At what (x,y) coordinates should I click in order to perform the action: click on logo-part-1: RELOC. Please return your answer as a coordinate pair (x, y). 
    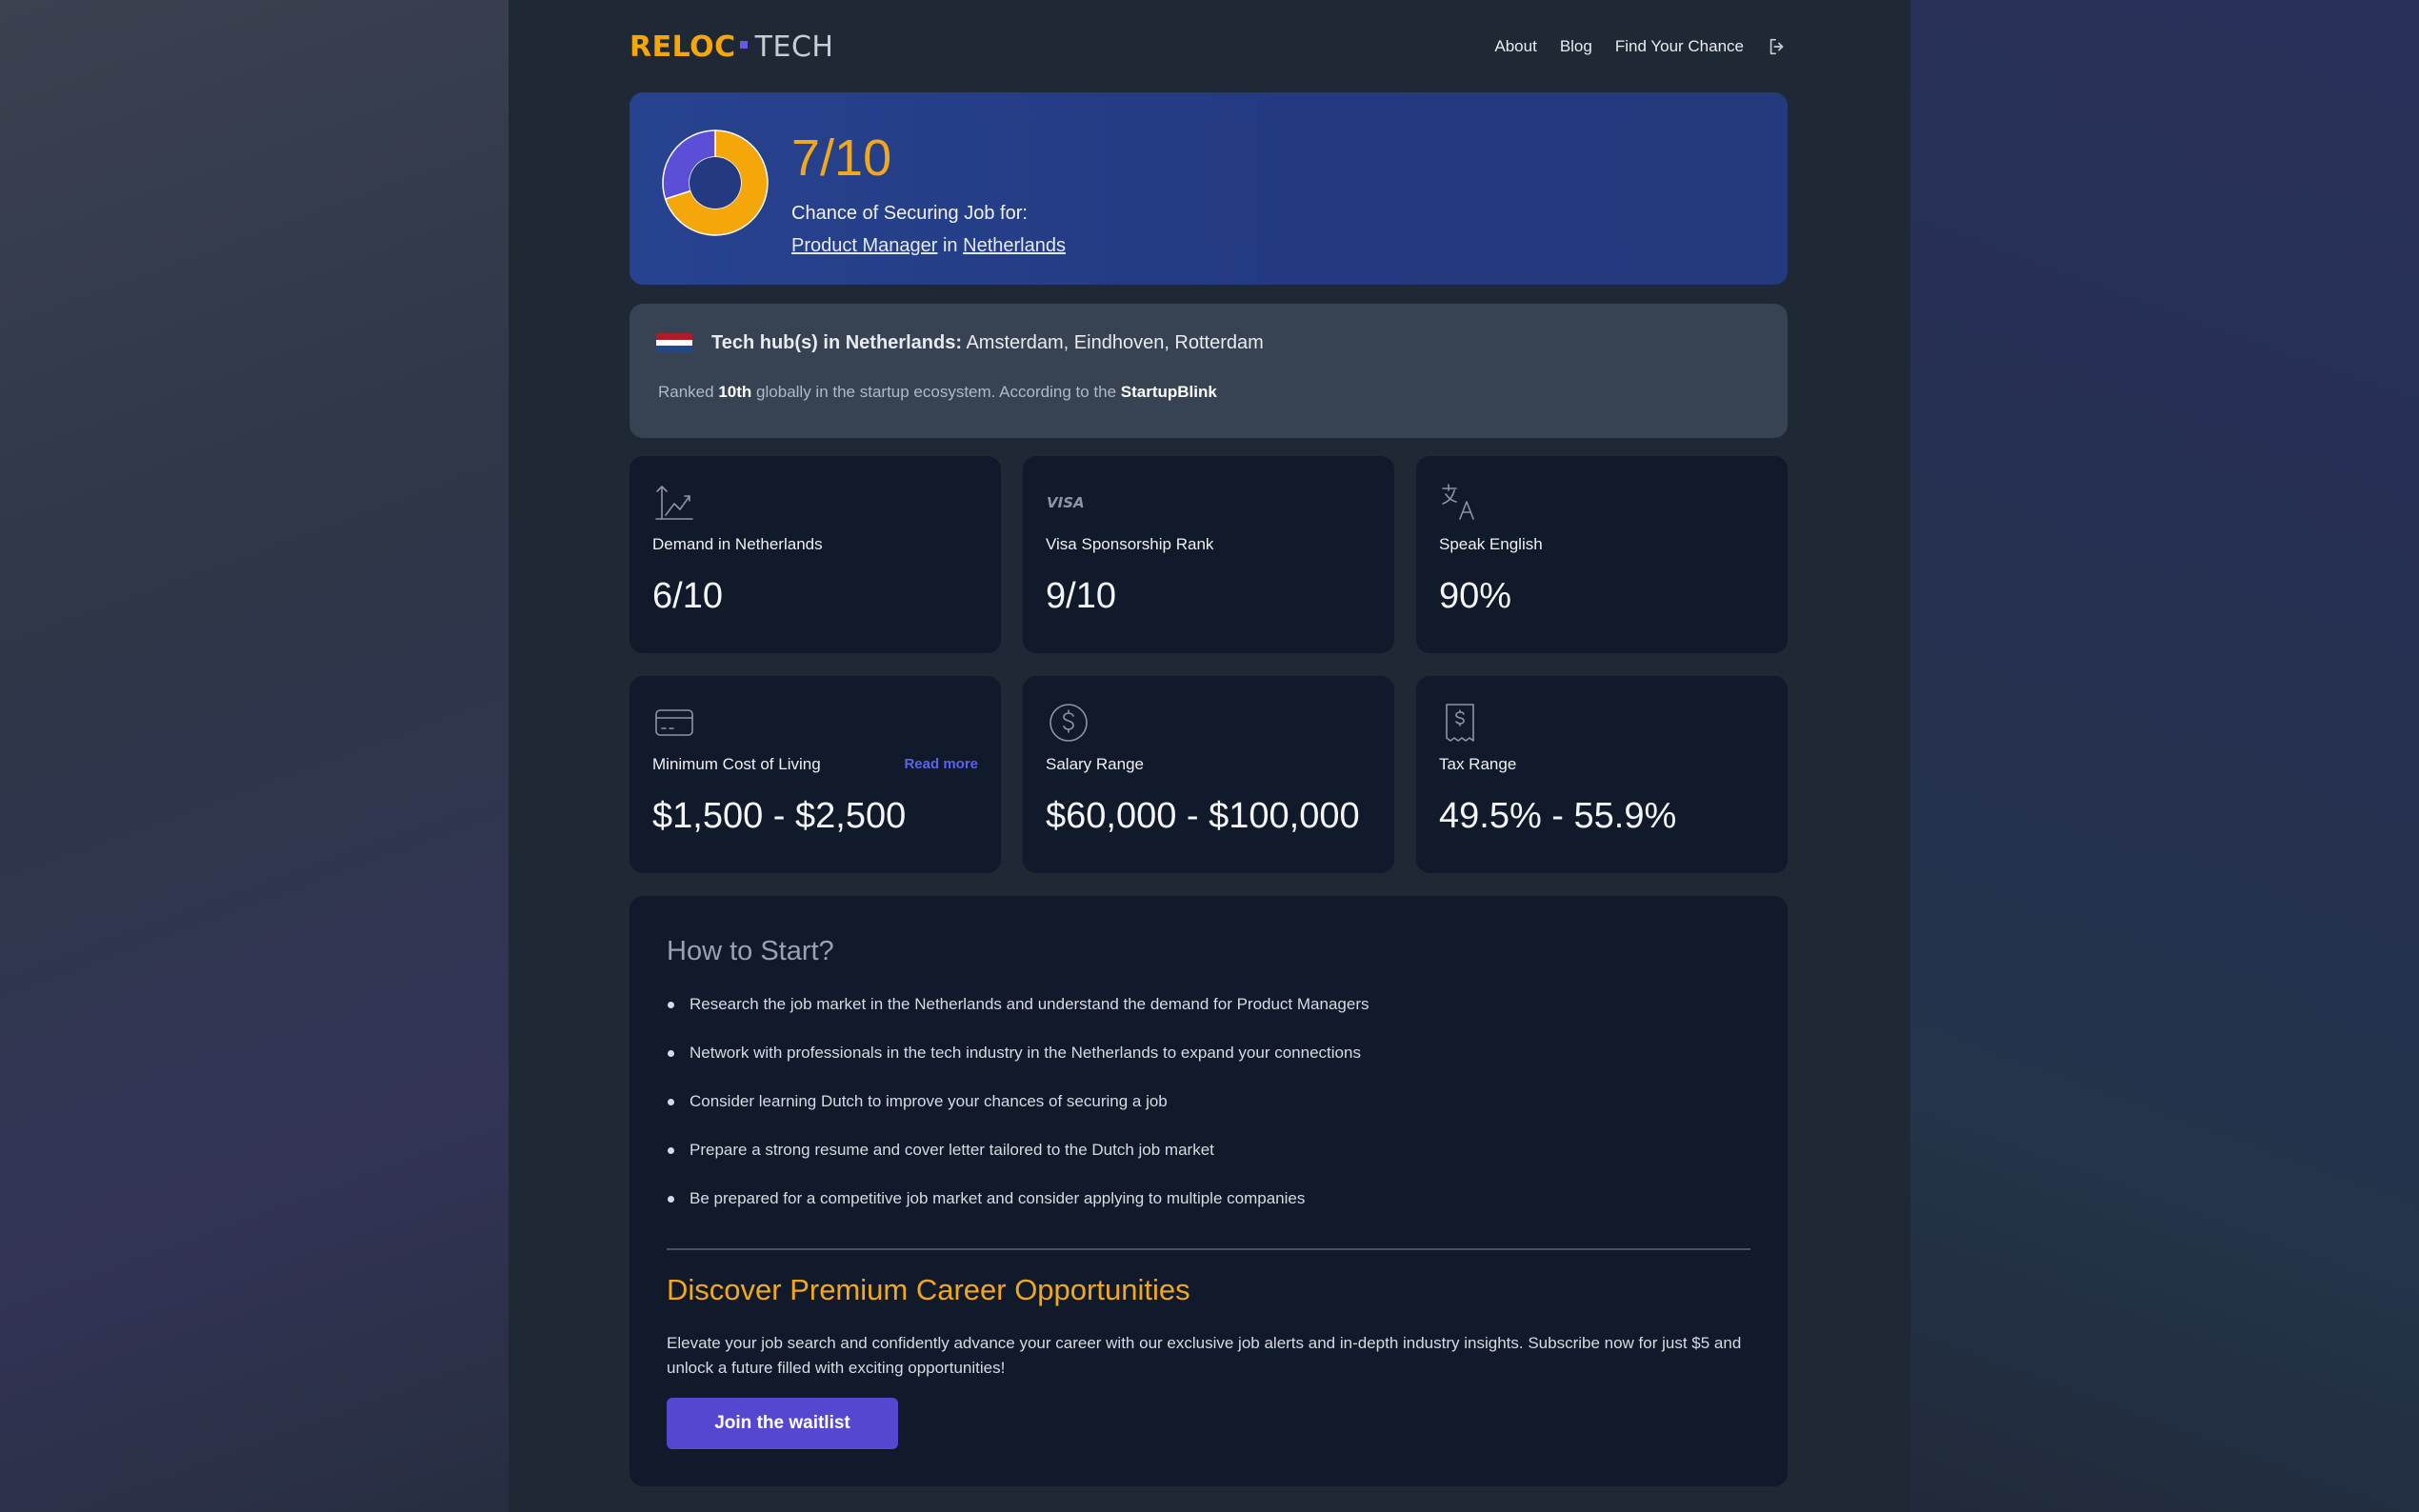
    Looking at the image, I should click on (683, 47).